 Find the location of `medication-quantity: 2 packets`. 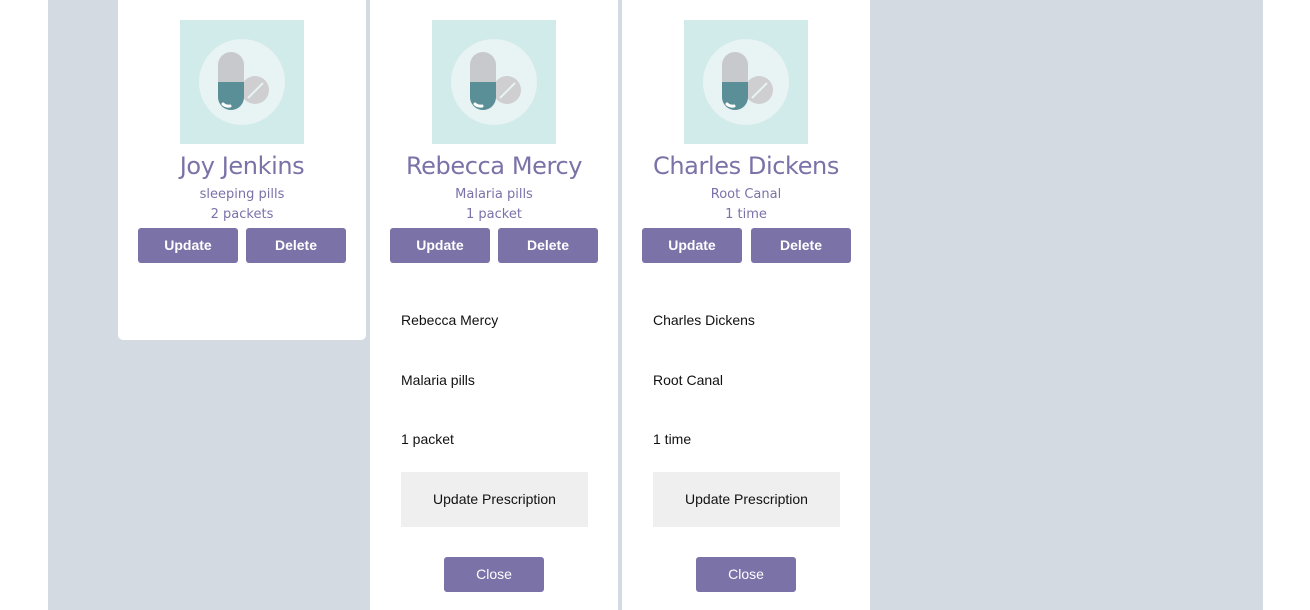

medication-quantity: 2 packets is located at coordinates (242, 214).